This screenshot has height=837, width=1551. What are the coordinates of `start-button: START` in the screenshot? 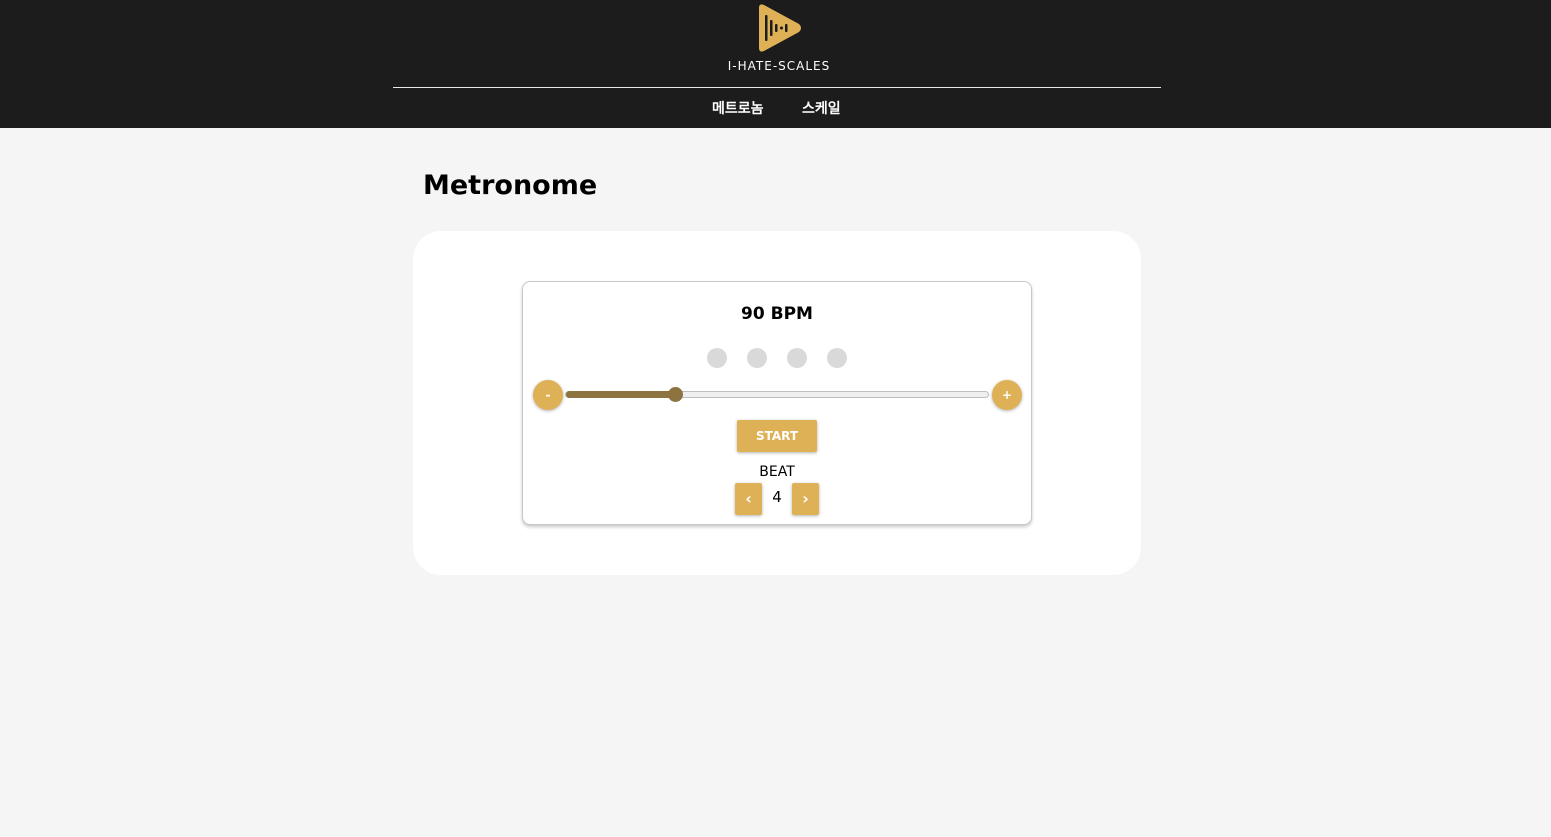 It's located at (777, 436).